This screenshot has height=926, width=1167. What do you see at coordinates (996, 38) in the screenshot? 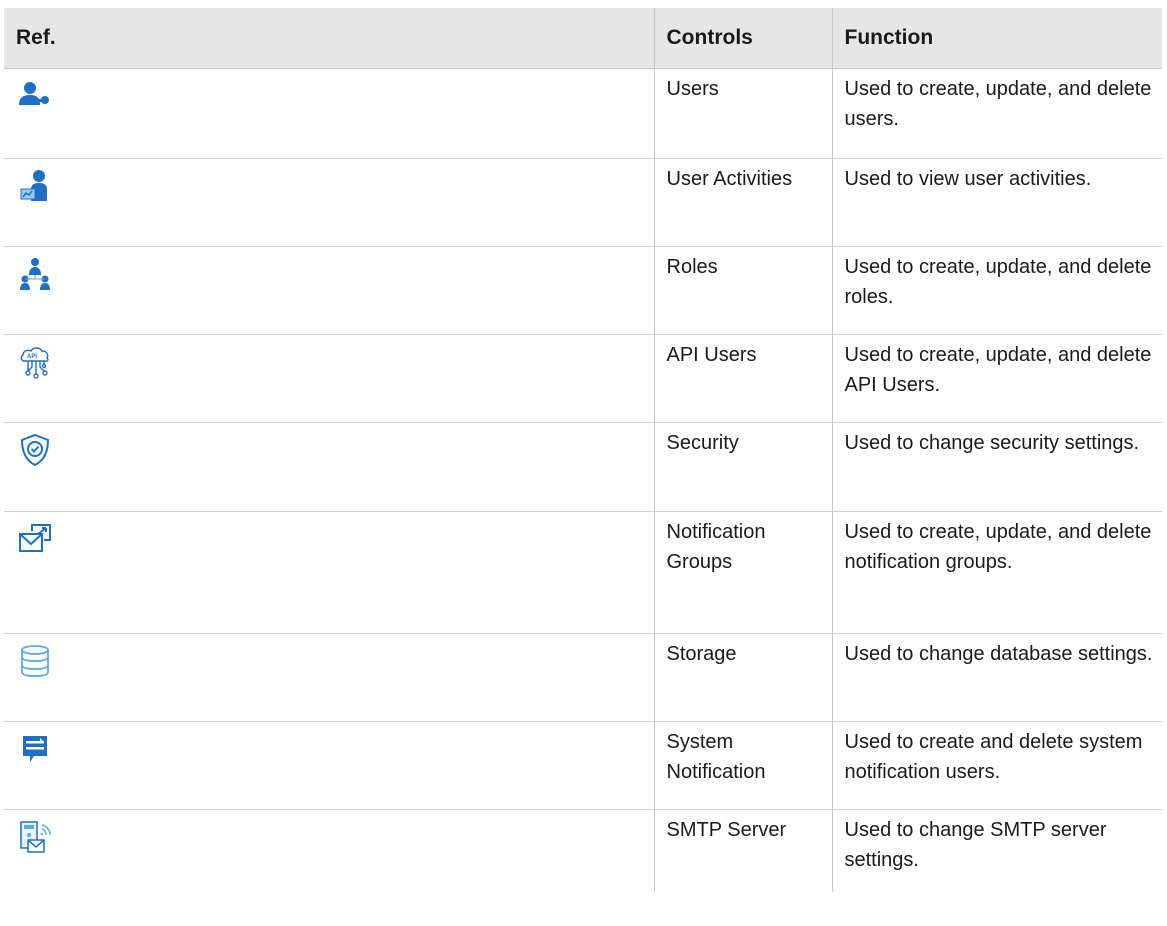
I see `header-function: Function` at bounding box center [996, 38].